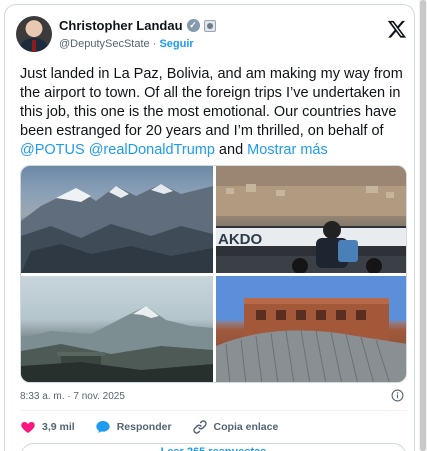 The height and width of the screenshot is (451, 427). I want to click on snow-peak-illustration, so click(117, 344).